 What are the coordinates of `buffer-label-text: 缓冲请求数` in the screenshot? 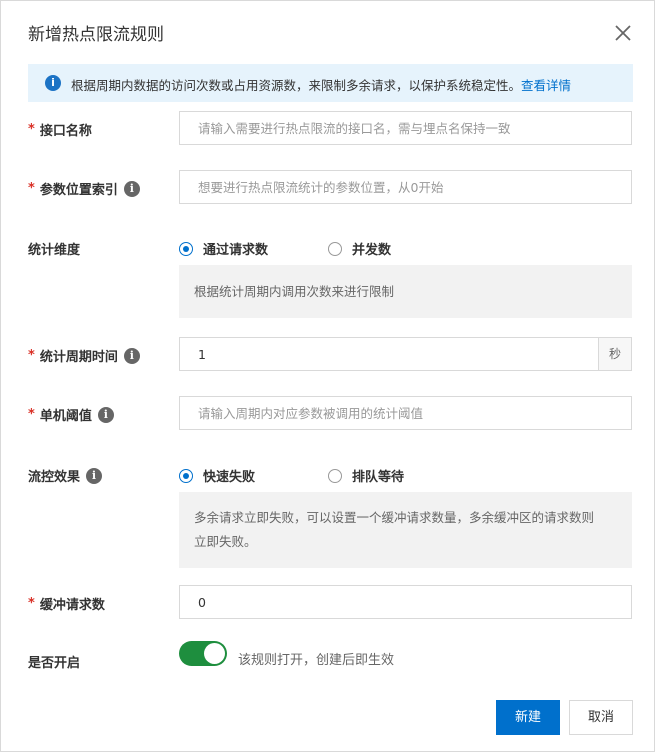 It's located at (72, 605).